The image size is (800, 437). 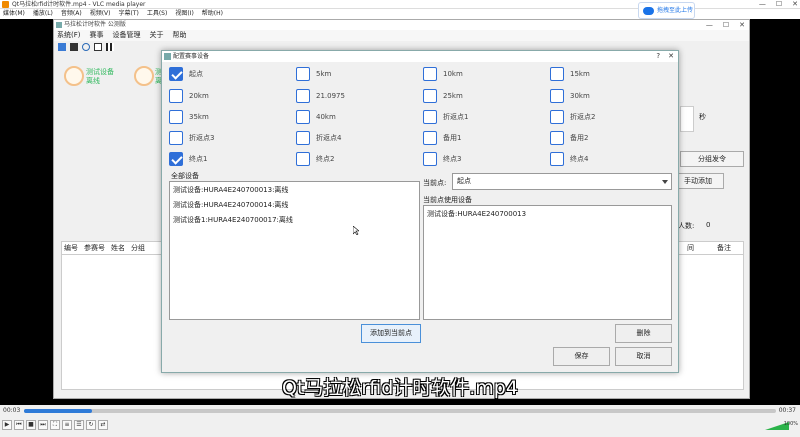 What do you see at coordinates (666, 10) in the screenshot?
I see `upload-button: 拖拽至此上传` at bounding box center [666, 10].